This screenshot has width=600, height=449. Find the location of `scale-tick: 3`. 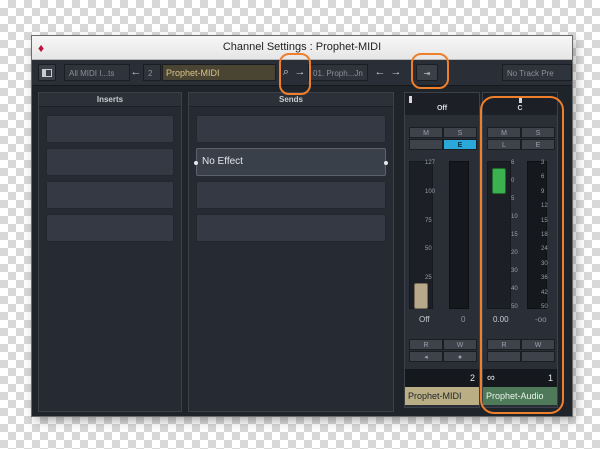

scale-tick: 3 is located at coordinates (543, 163).